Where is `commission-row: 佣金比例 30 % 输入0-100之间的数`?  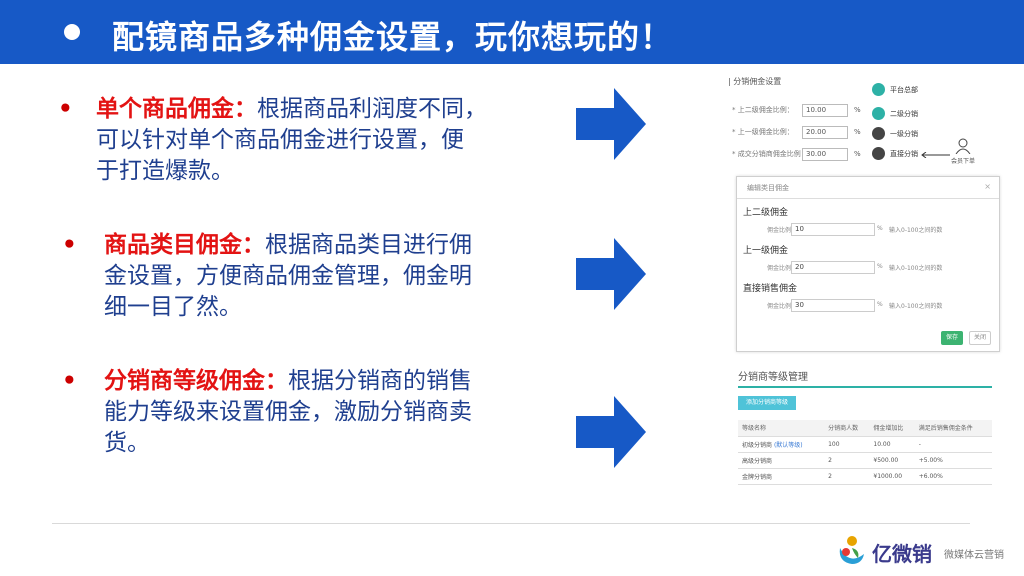 commission-row: 佣金比例 30 % 输入0-100之间的数 is located at coordinates (855, 305).